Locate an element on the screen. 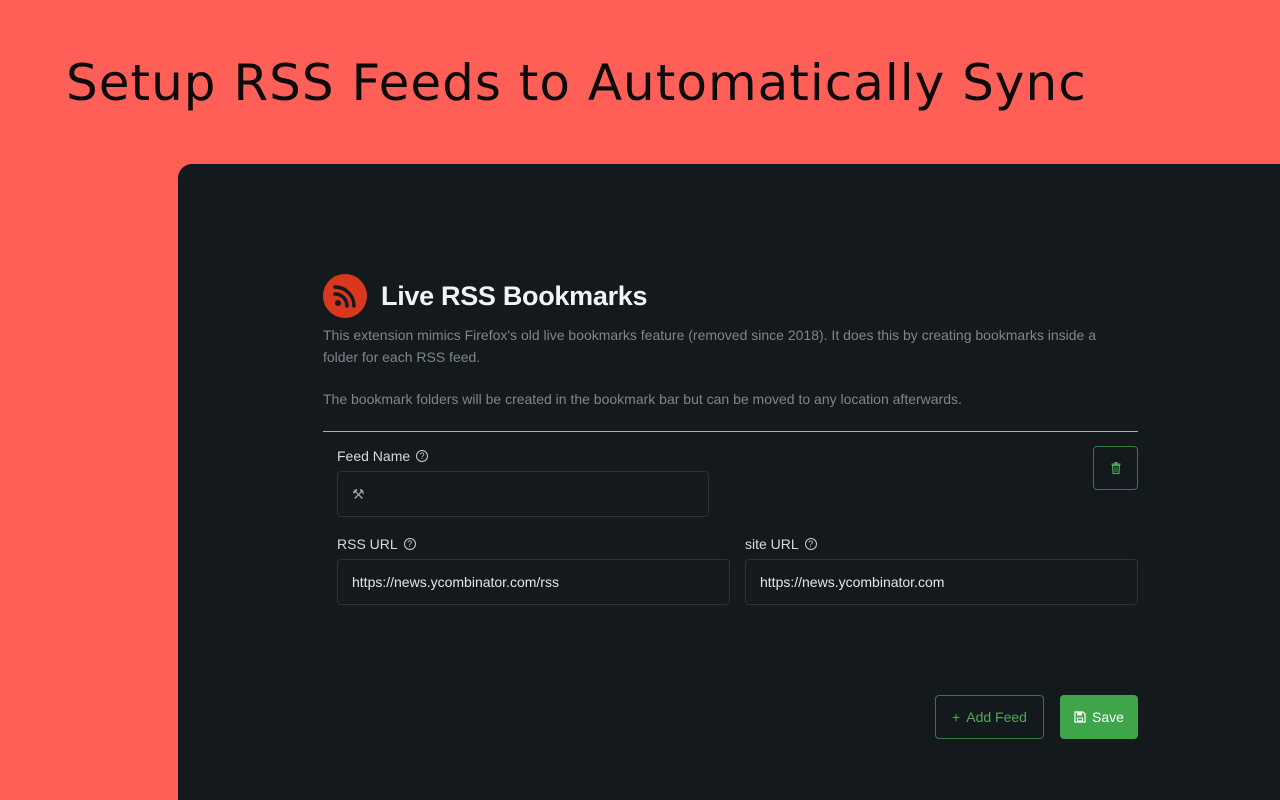 This screenshot has height=800, width=1280. add-feed-label: Add Feed is located at coordinates (996, 717).